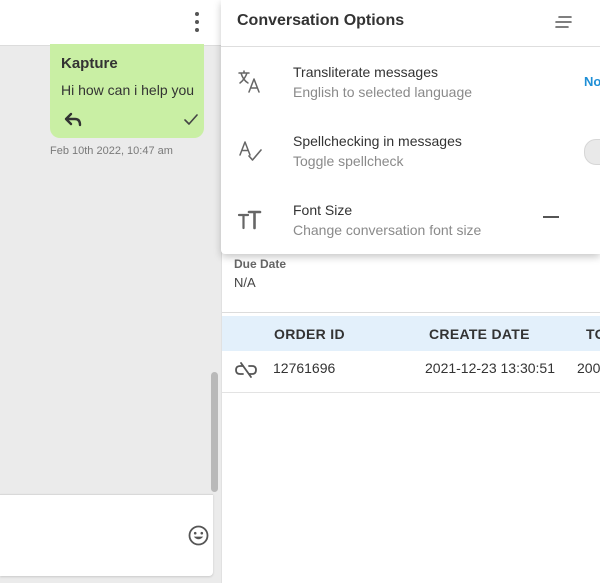 This screenshot has height=583, width=600. What do you see at coordinates (250, 151) in the screenshot?
I see `spellcheck-icon` at bounding box center [250, 151].